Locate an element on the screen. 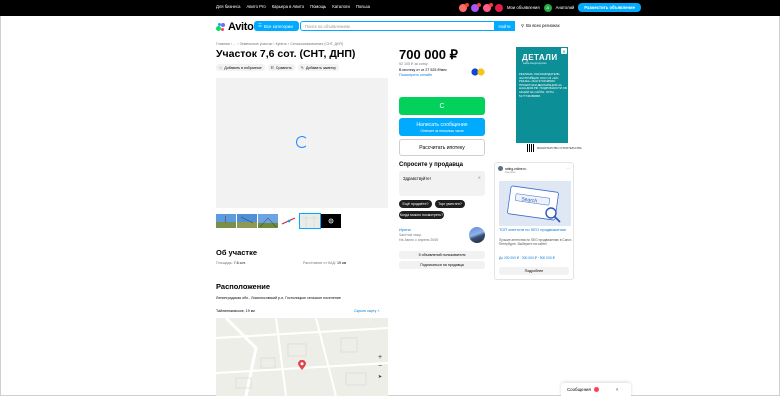  favorites-icon is located at coordinates (464, 7).